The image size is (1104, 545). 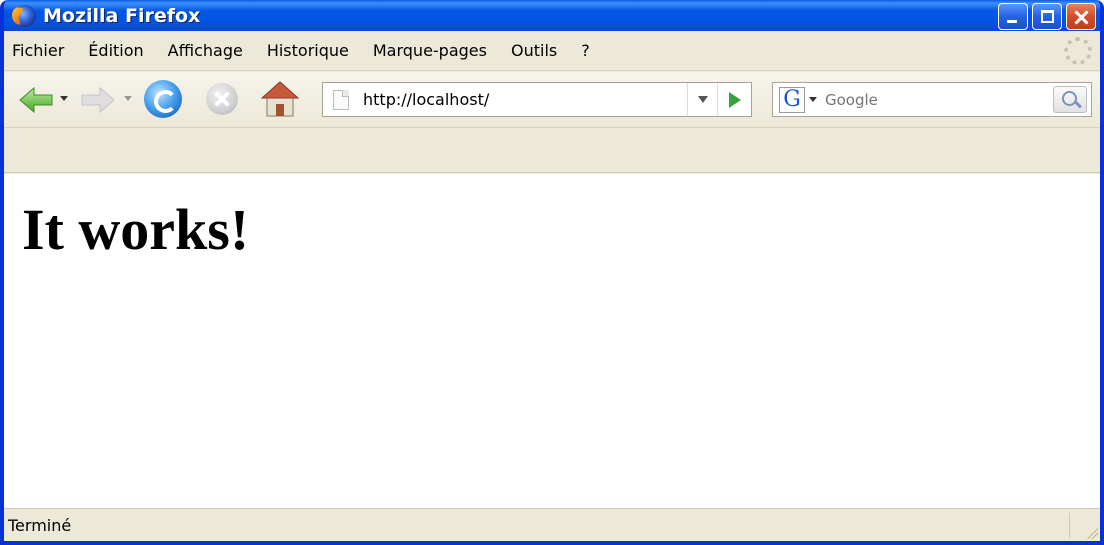 What do you see at coordinates (1069, 525) in the screenshot?
I see `status-separator` at bounding box center [1069, 525].